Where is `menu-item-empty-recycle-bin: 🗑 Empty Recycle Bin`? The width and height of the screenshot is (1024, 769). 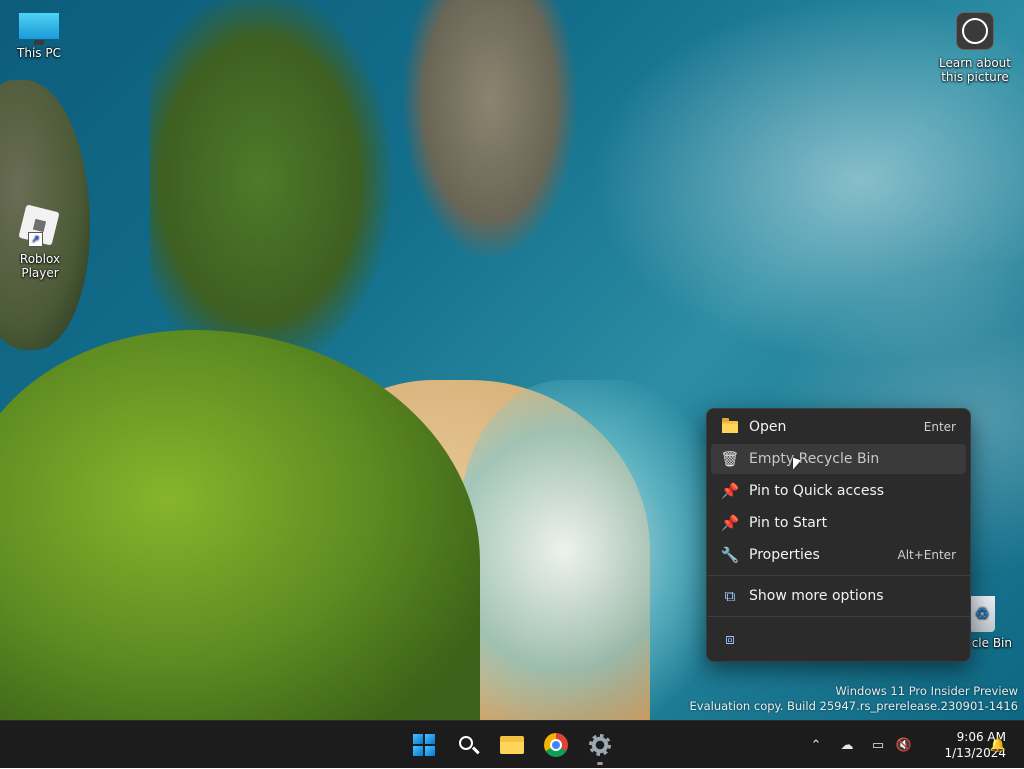
menu-item-empty-recycle-bin: 🗑 Empty Recycle Bin is located at coordinates (838, 459).